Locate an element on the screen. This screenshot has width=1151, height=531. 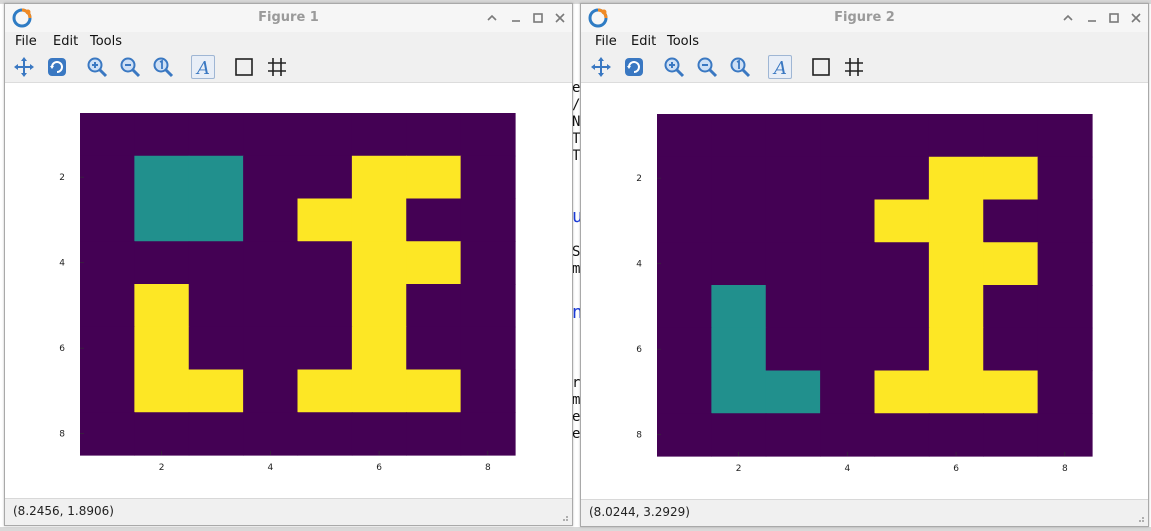
menu-bar: File Edit Tools is located at coordinates (288, 42).